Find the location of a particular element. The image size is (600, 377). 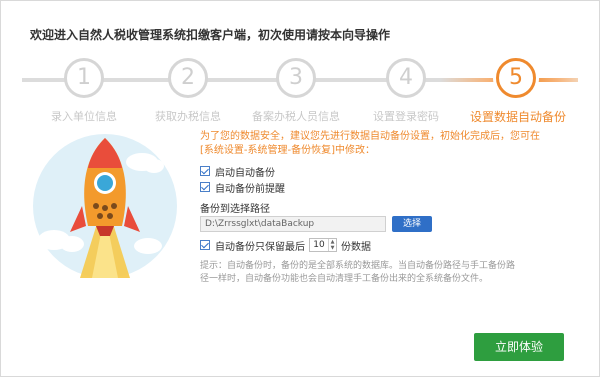

page-title: 欢迎进入自然人税收管理系统扣缴客户端，初次使用请按本向导操作 is located at coordinates (210, 35).